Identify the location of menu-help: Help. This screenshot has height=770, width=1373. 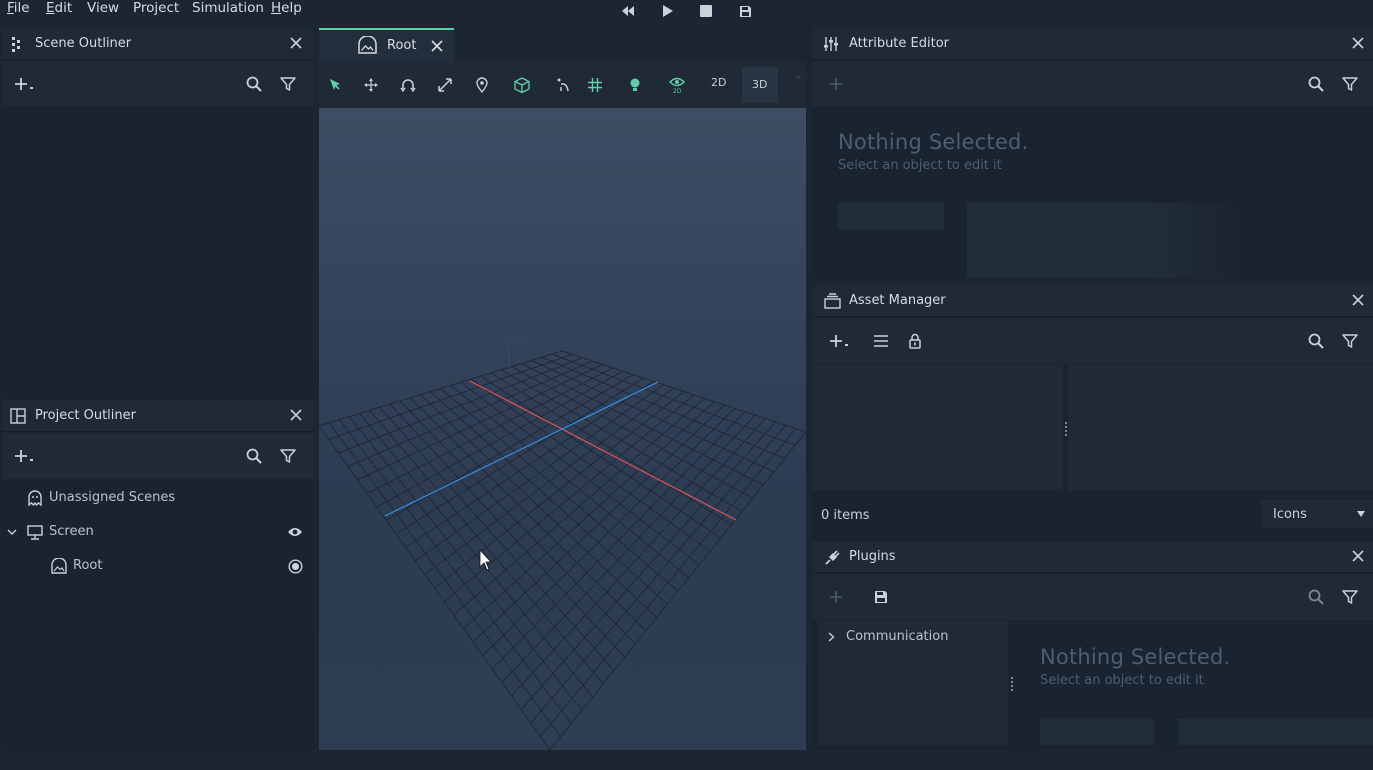
(286, 8).